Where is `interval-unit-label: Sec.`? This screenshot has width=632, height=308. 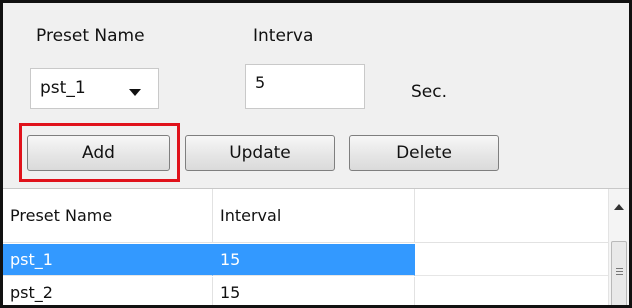 interval-unit-label: Sec. is located at coordinates (429, 92).